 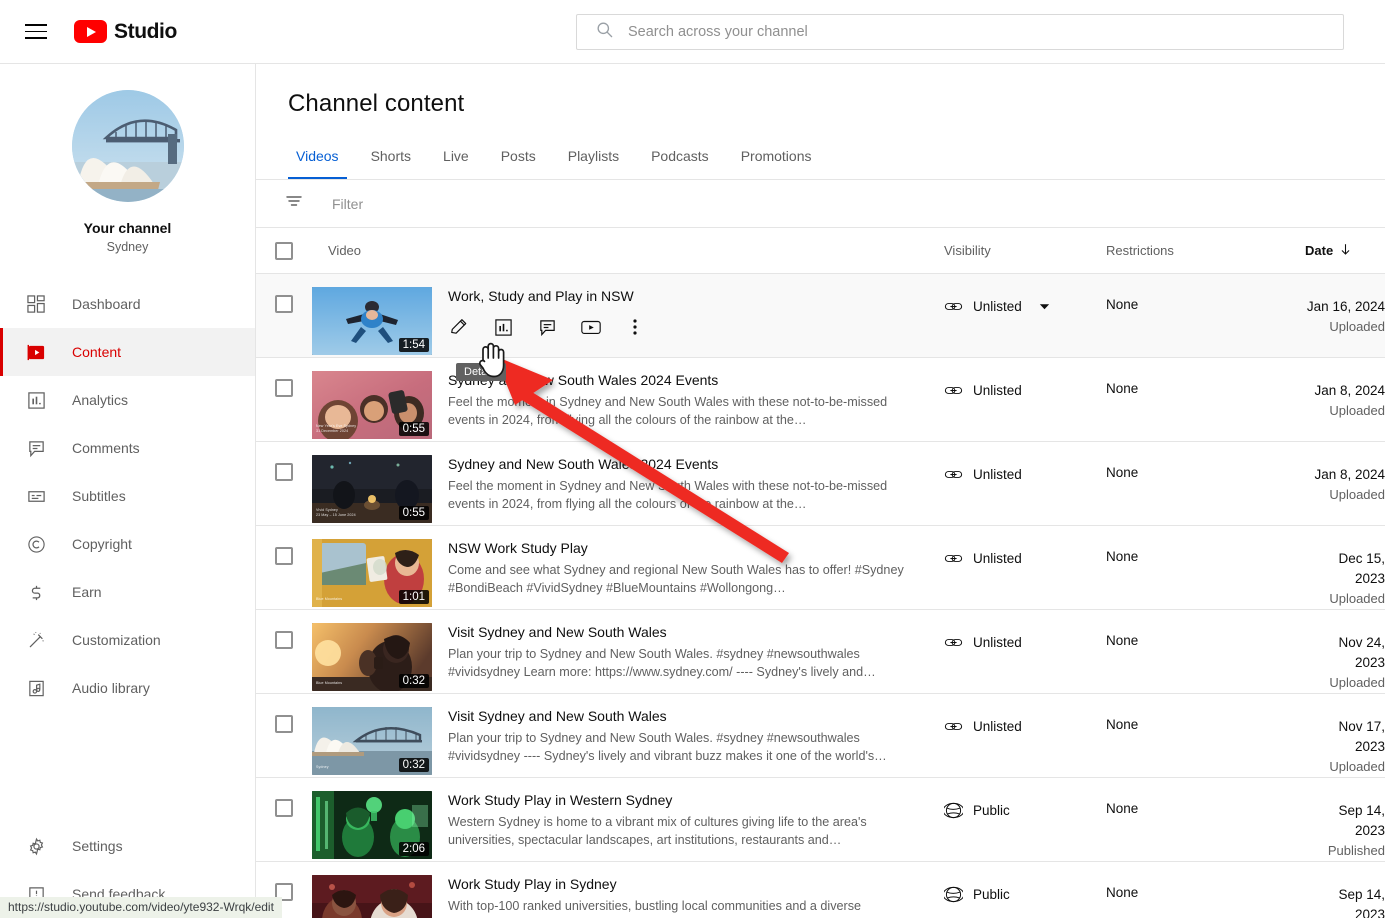 I want to click on sidebar-item-settings: Settings, so click(x=128, y=846).